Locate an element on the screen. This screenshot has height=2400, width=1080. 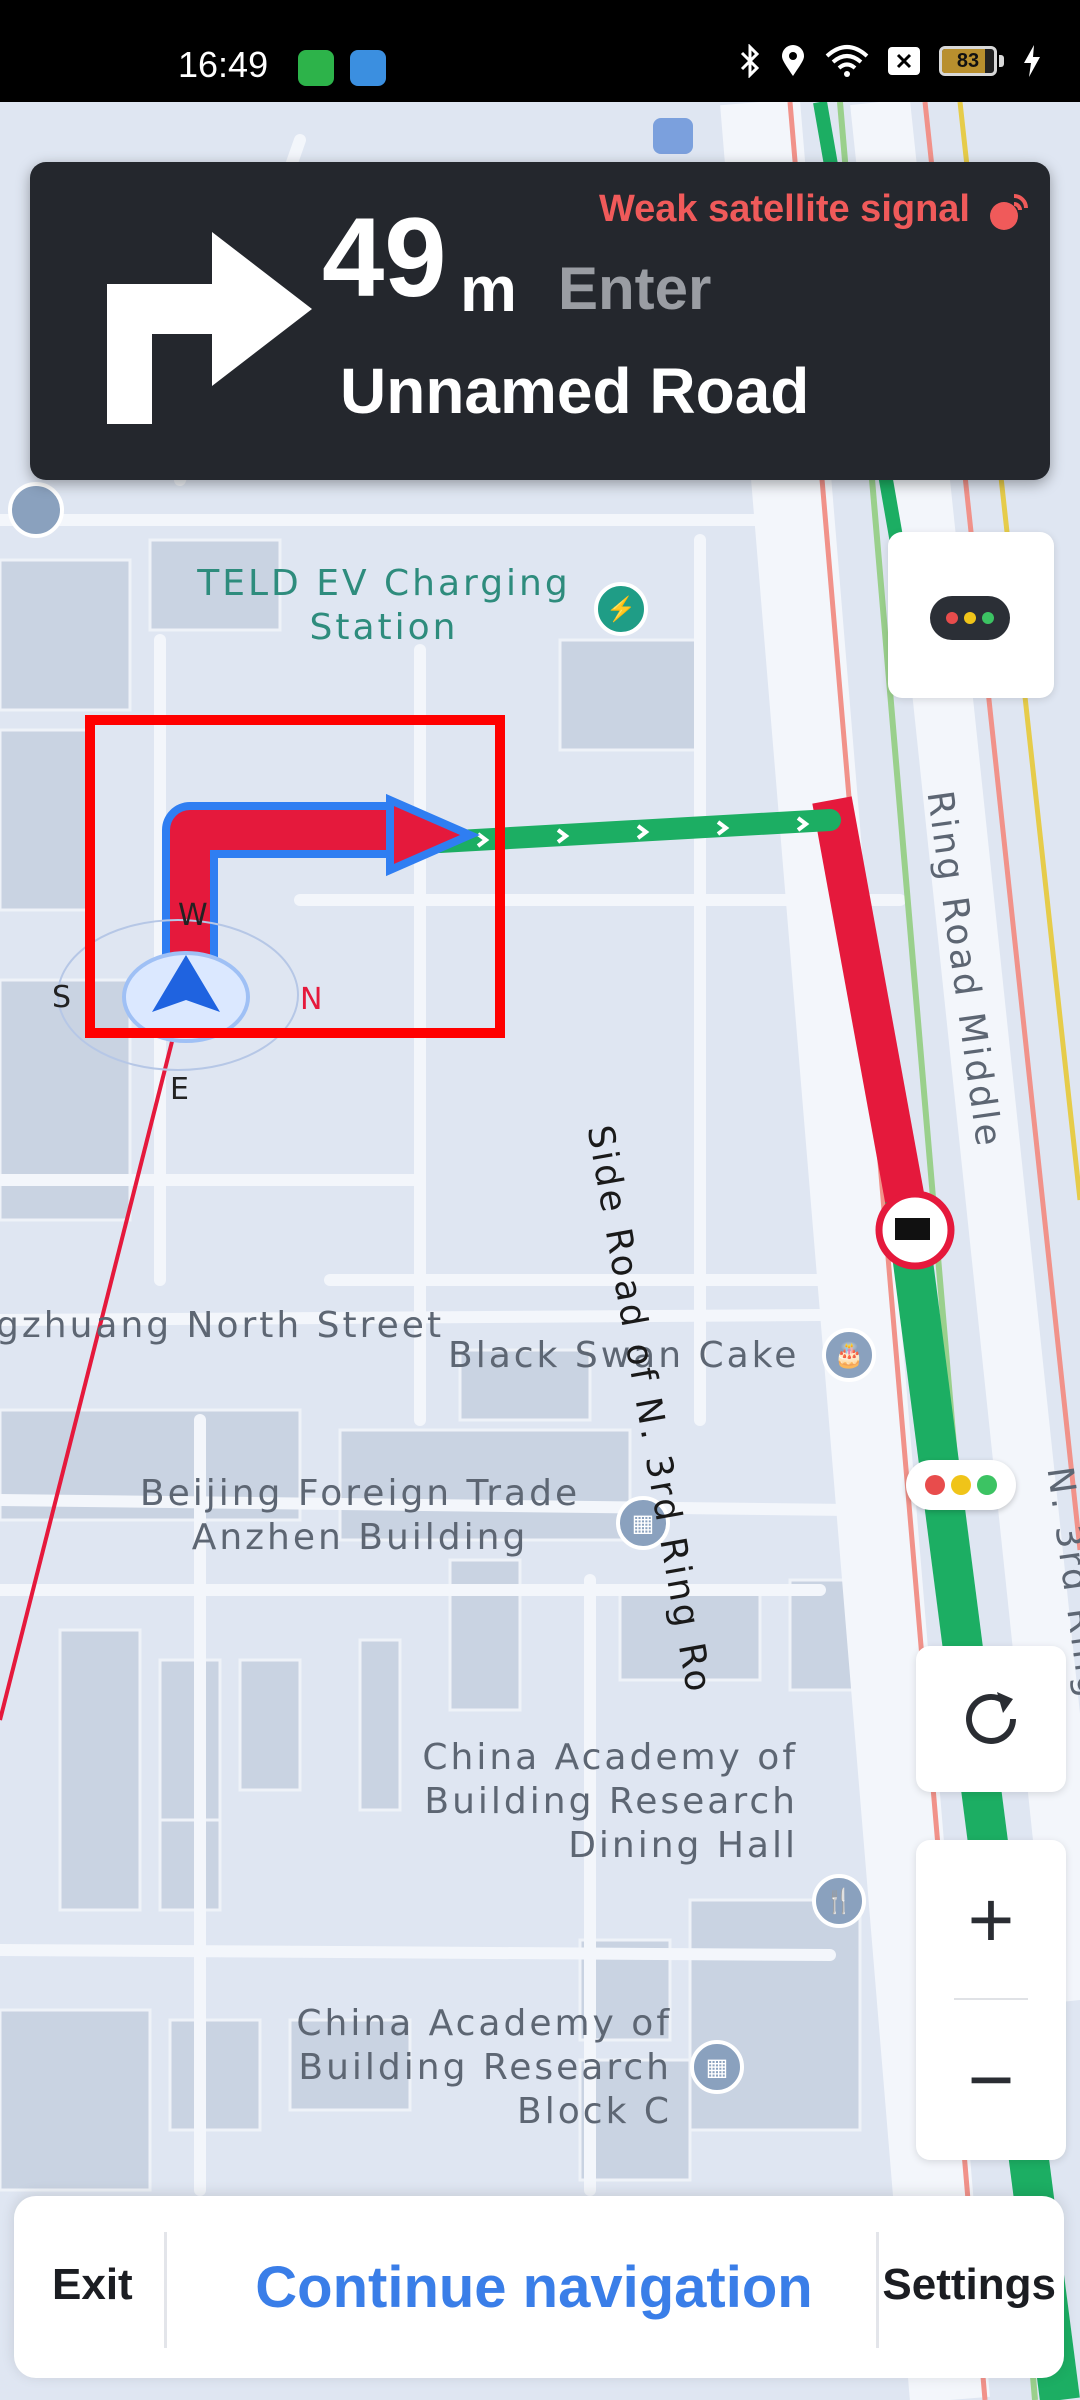
battery-icon: 83 is located at coordinates (971, 61).